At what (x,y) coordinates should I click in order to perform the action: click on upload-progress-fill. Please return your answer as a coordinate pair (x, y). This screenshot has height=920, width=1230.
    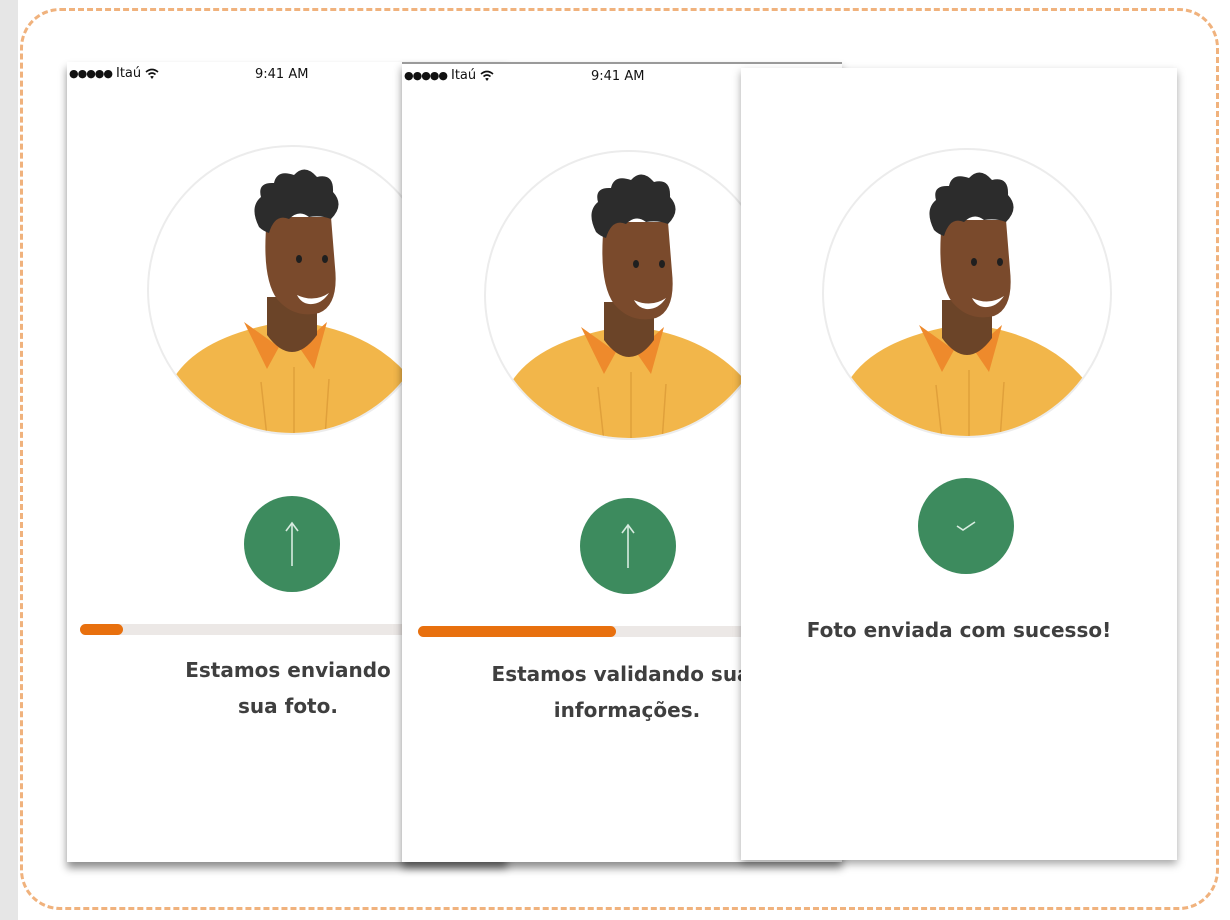
    Looking at the image, I should click on (101, 629).